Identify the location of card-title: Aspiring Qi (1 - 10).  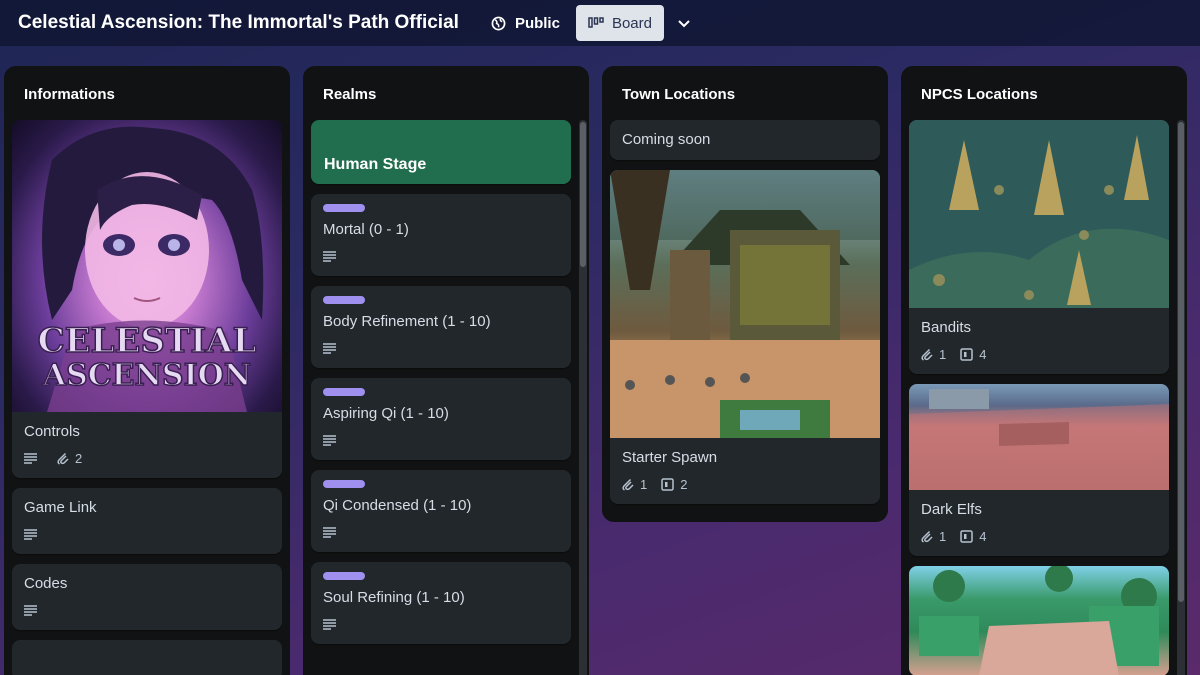
(386, 413).